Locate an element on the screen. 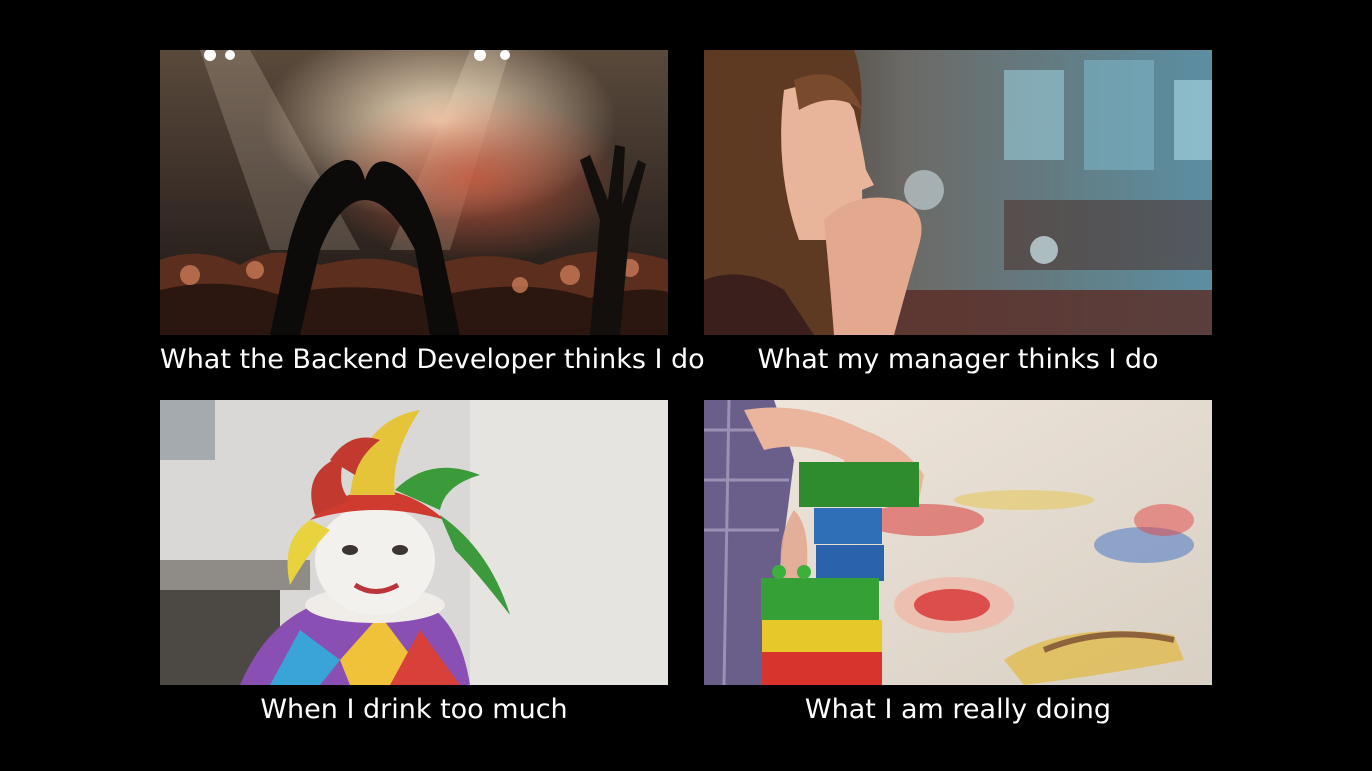 This screenshot has width=1372, height=771. child-blocks-photo is located at coordinates (958, 542).